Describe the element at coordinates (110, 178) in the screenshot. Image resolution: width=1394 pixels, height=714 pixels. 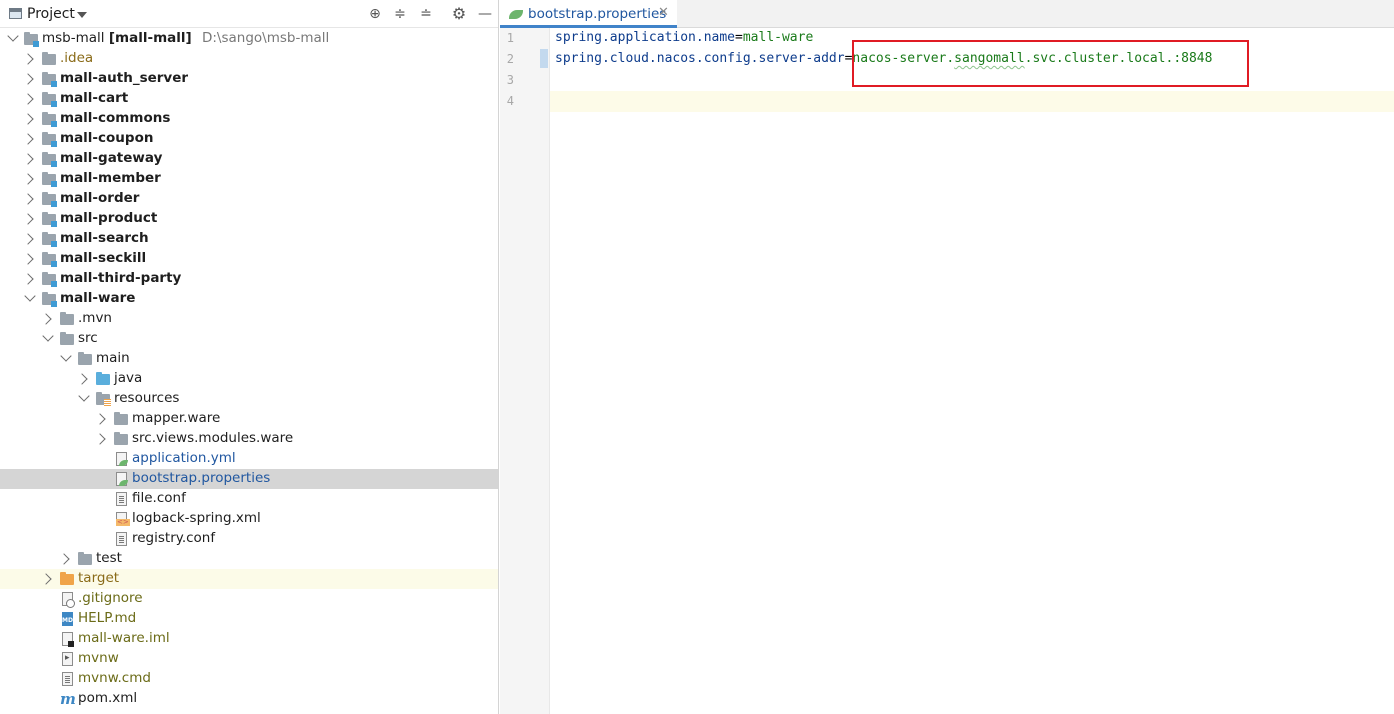
I see `tree-item-label: mall-member` at that location.